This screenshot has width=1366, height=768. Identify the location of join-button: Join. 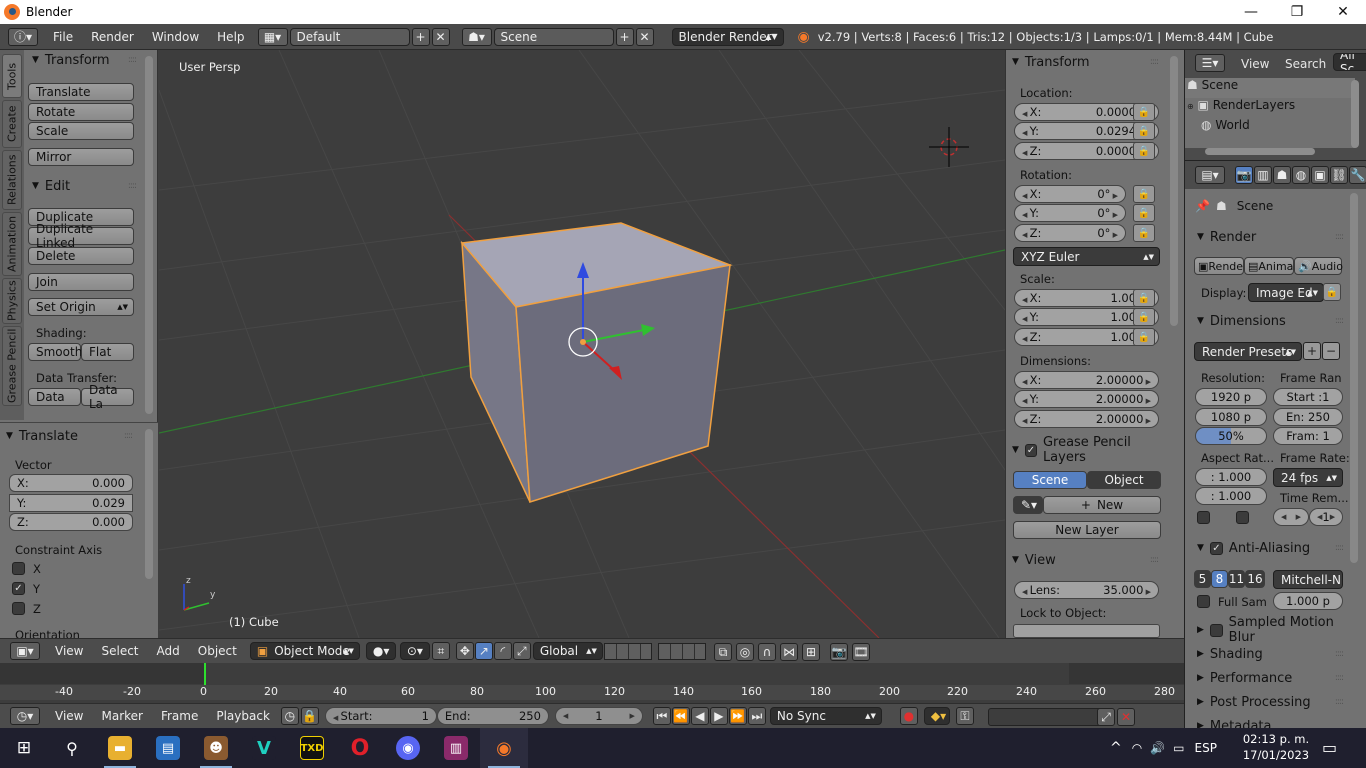
(81, 282).